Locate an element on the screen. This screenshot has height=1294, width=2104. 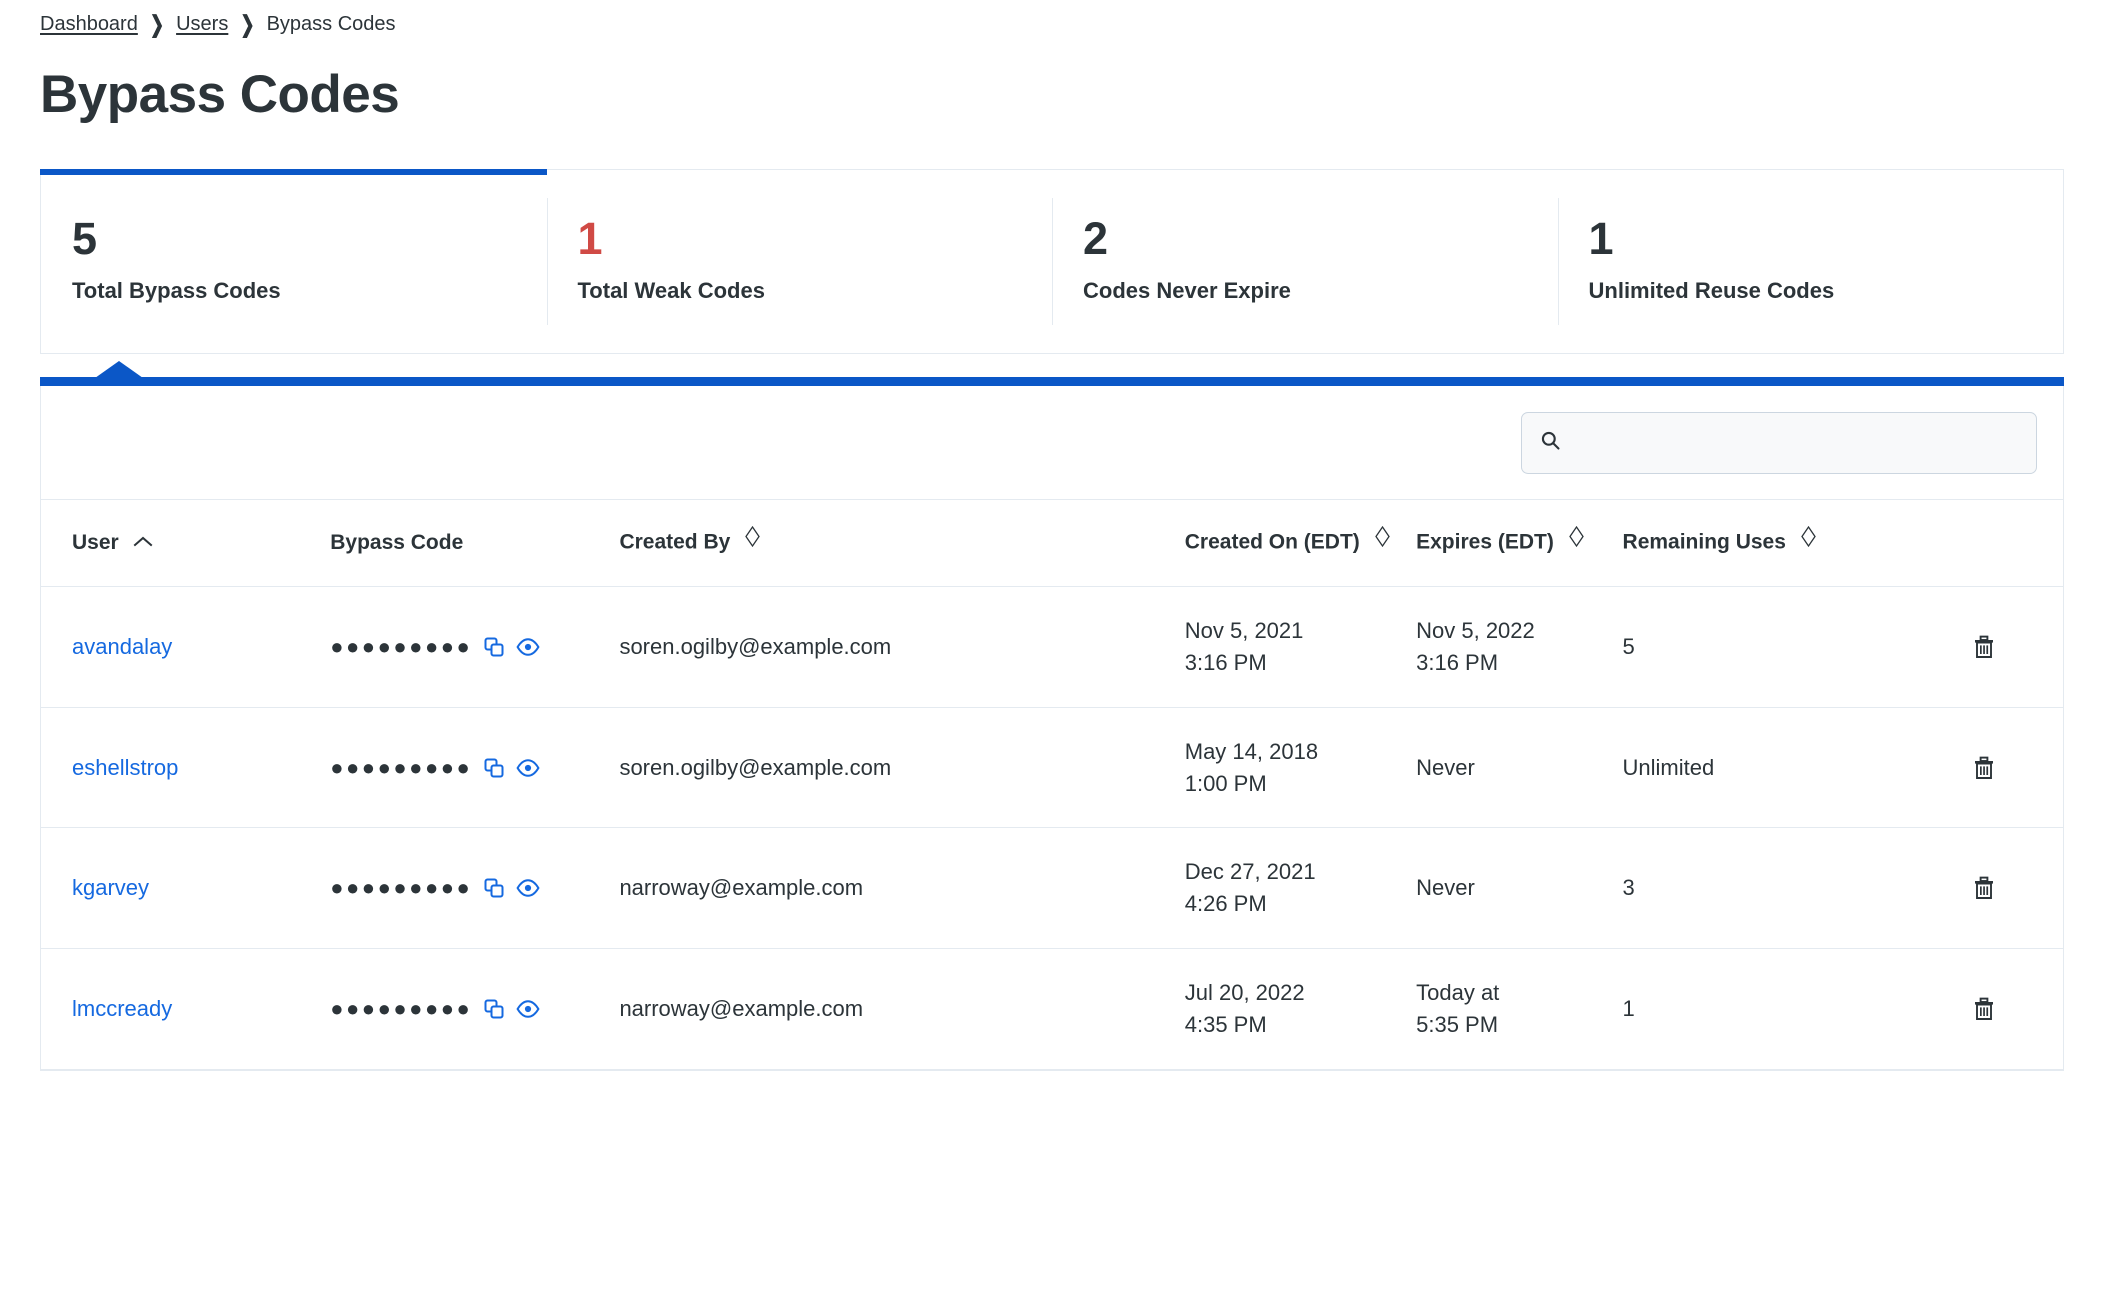
column-label-created-by: Created By is located at coordinates (675, 542).